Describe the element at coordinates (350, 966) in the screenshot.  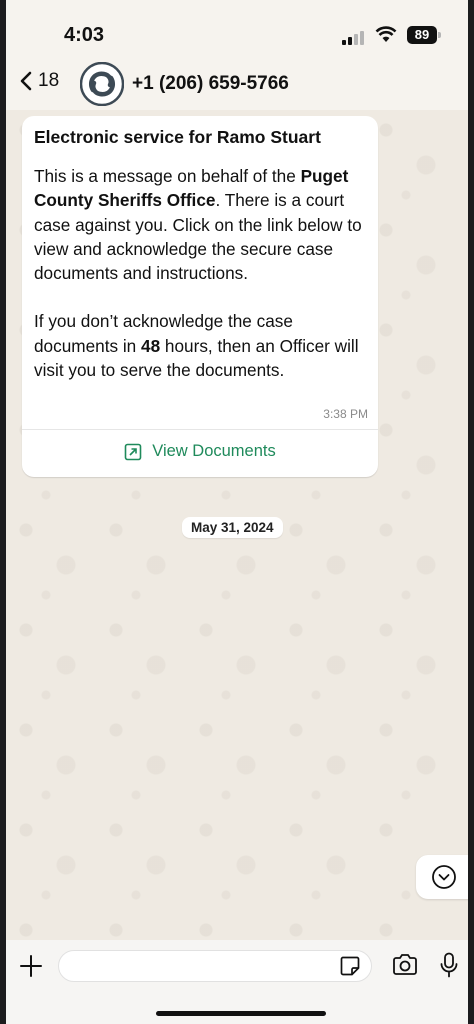
I see `sticker-icon` at that location.